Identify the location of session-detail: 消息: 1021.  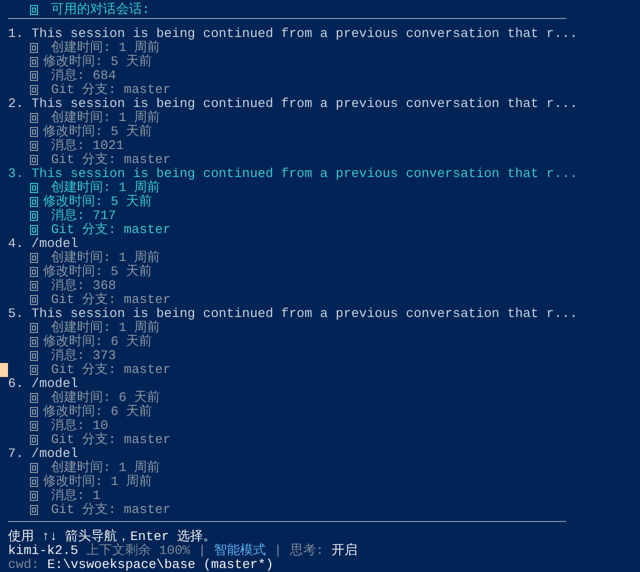
(87, 146).